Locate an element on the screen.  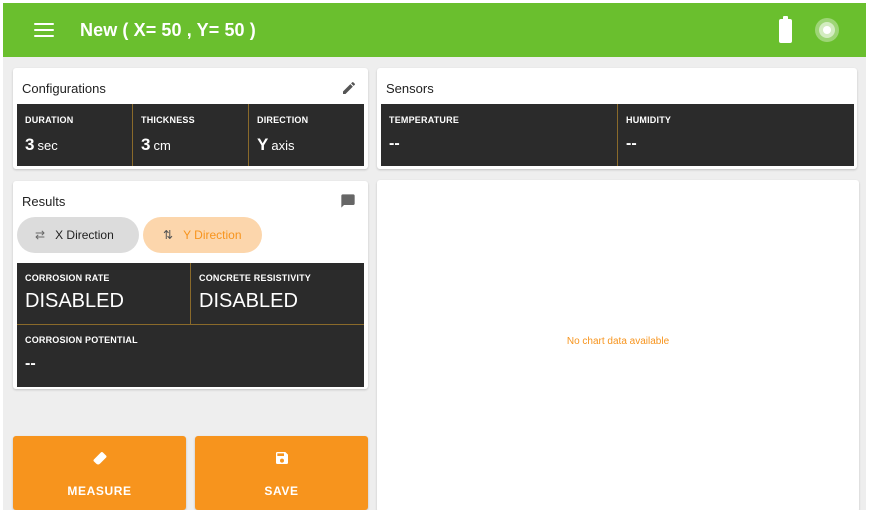
hamburger-menu-icon is located at coordinates (44, 30).